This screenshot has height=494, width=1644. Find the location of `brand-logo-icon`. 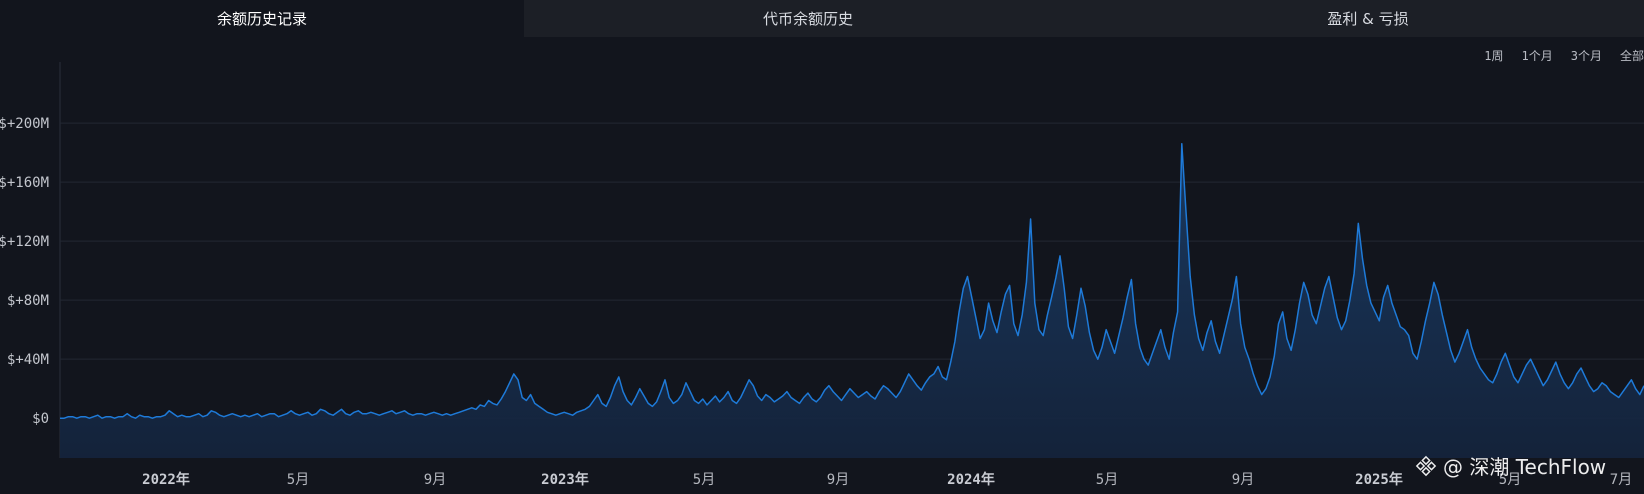

brand-logo-icon is located at coordinates (1426, 465).